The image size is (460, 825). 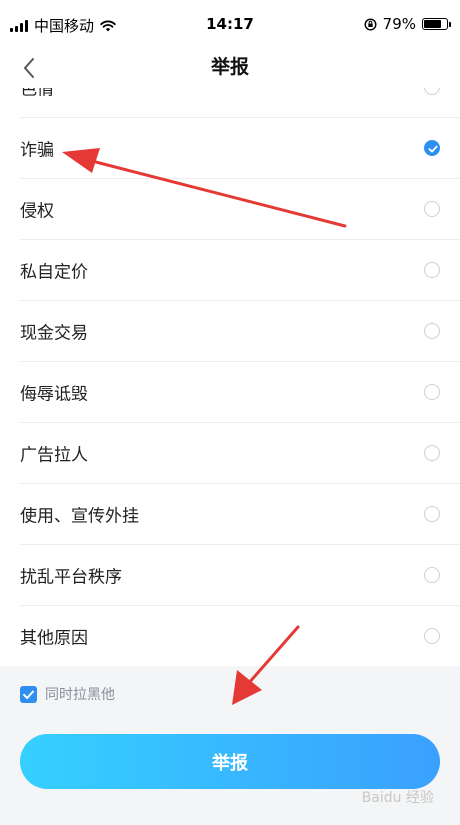 I want to click on block-user-checkbox, so click(x=28, y=694).